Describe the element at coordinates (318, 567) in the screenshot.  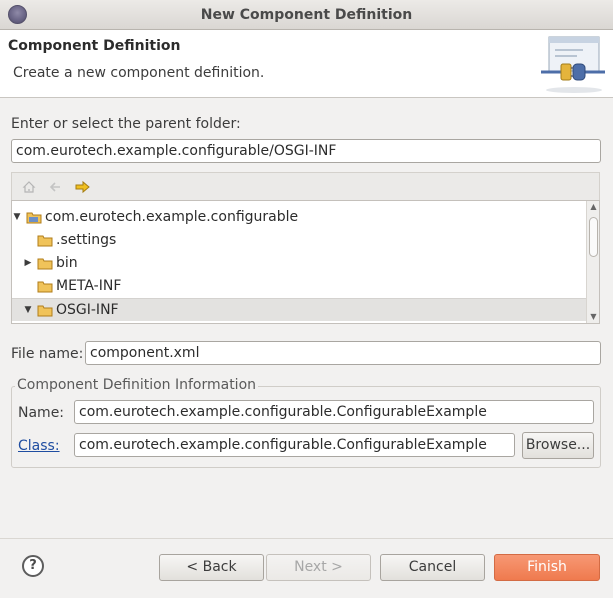
I see `next-button: Next >` at that location.